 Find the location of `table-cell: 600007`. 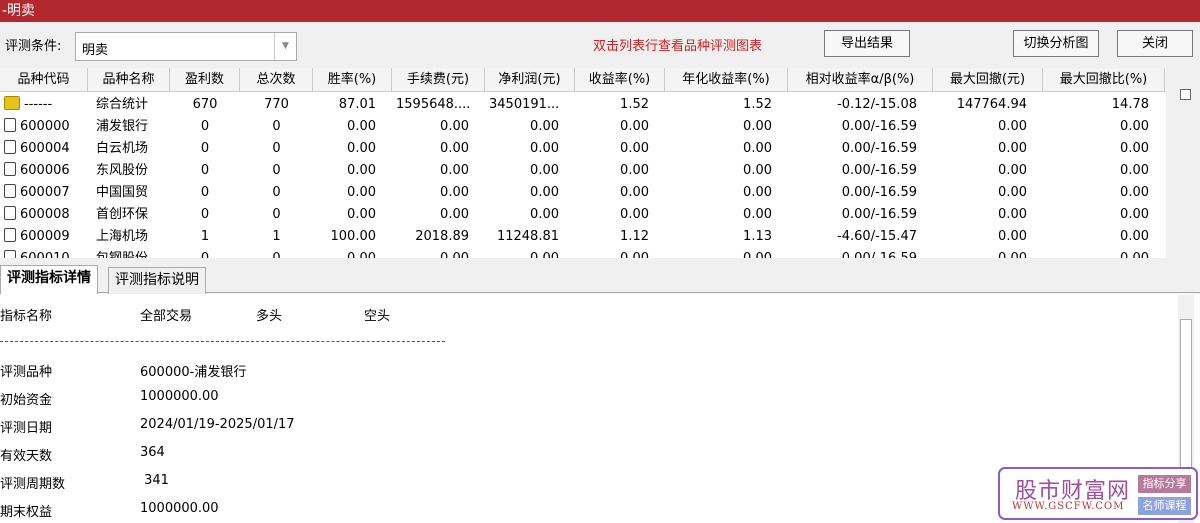

table-cell: 600007 is located at coordinates (44, 193).